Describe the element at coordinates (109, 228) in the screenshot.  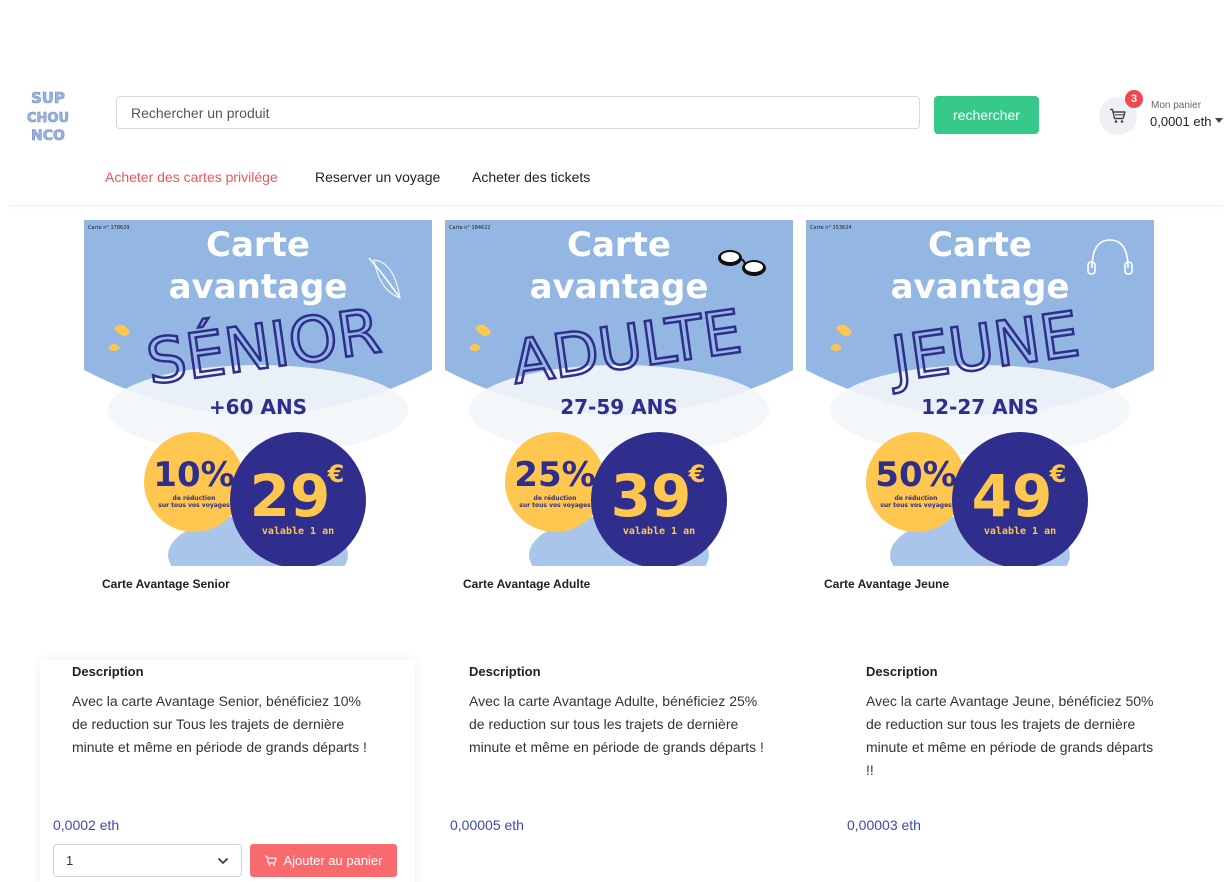
I see `card-number: Carte n° 178629` at that location.